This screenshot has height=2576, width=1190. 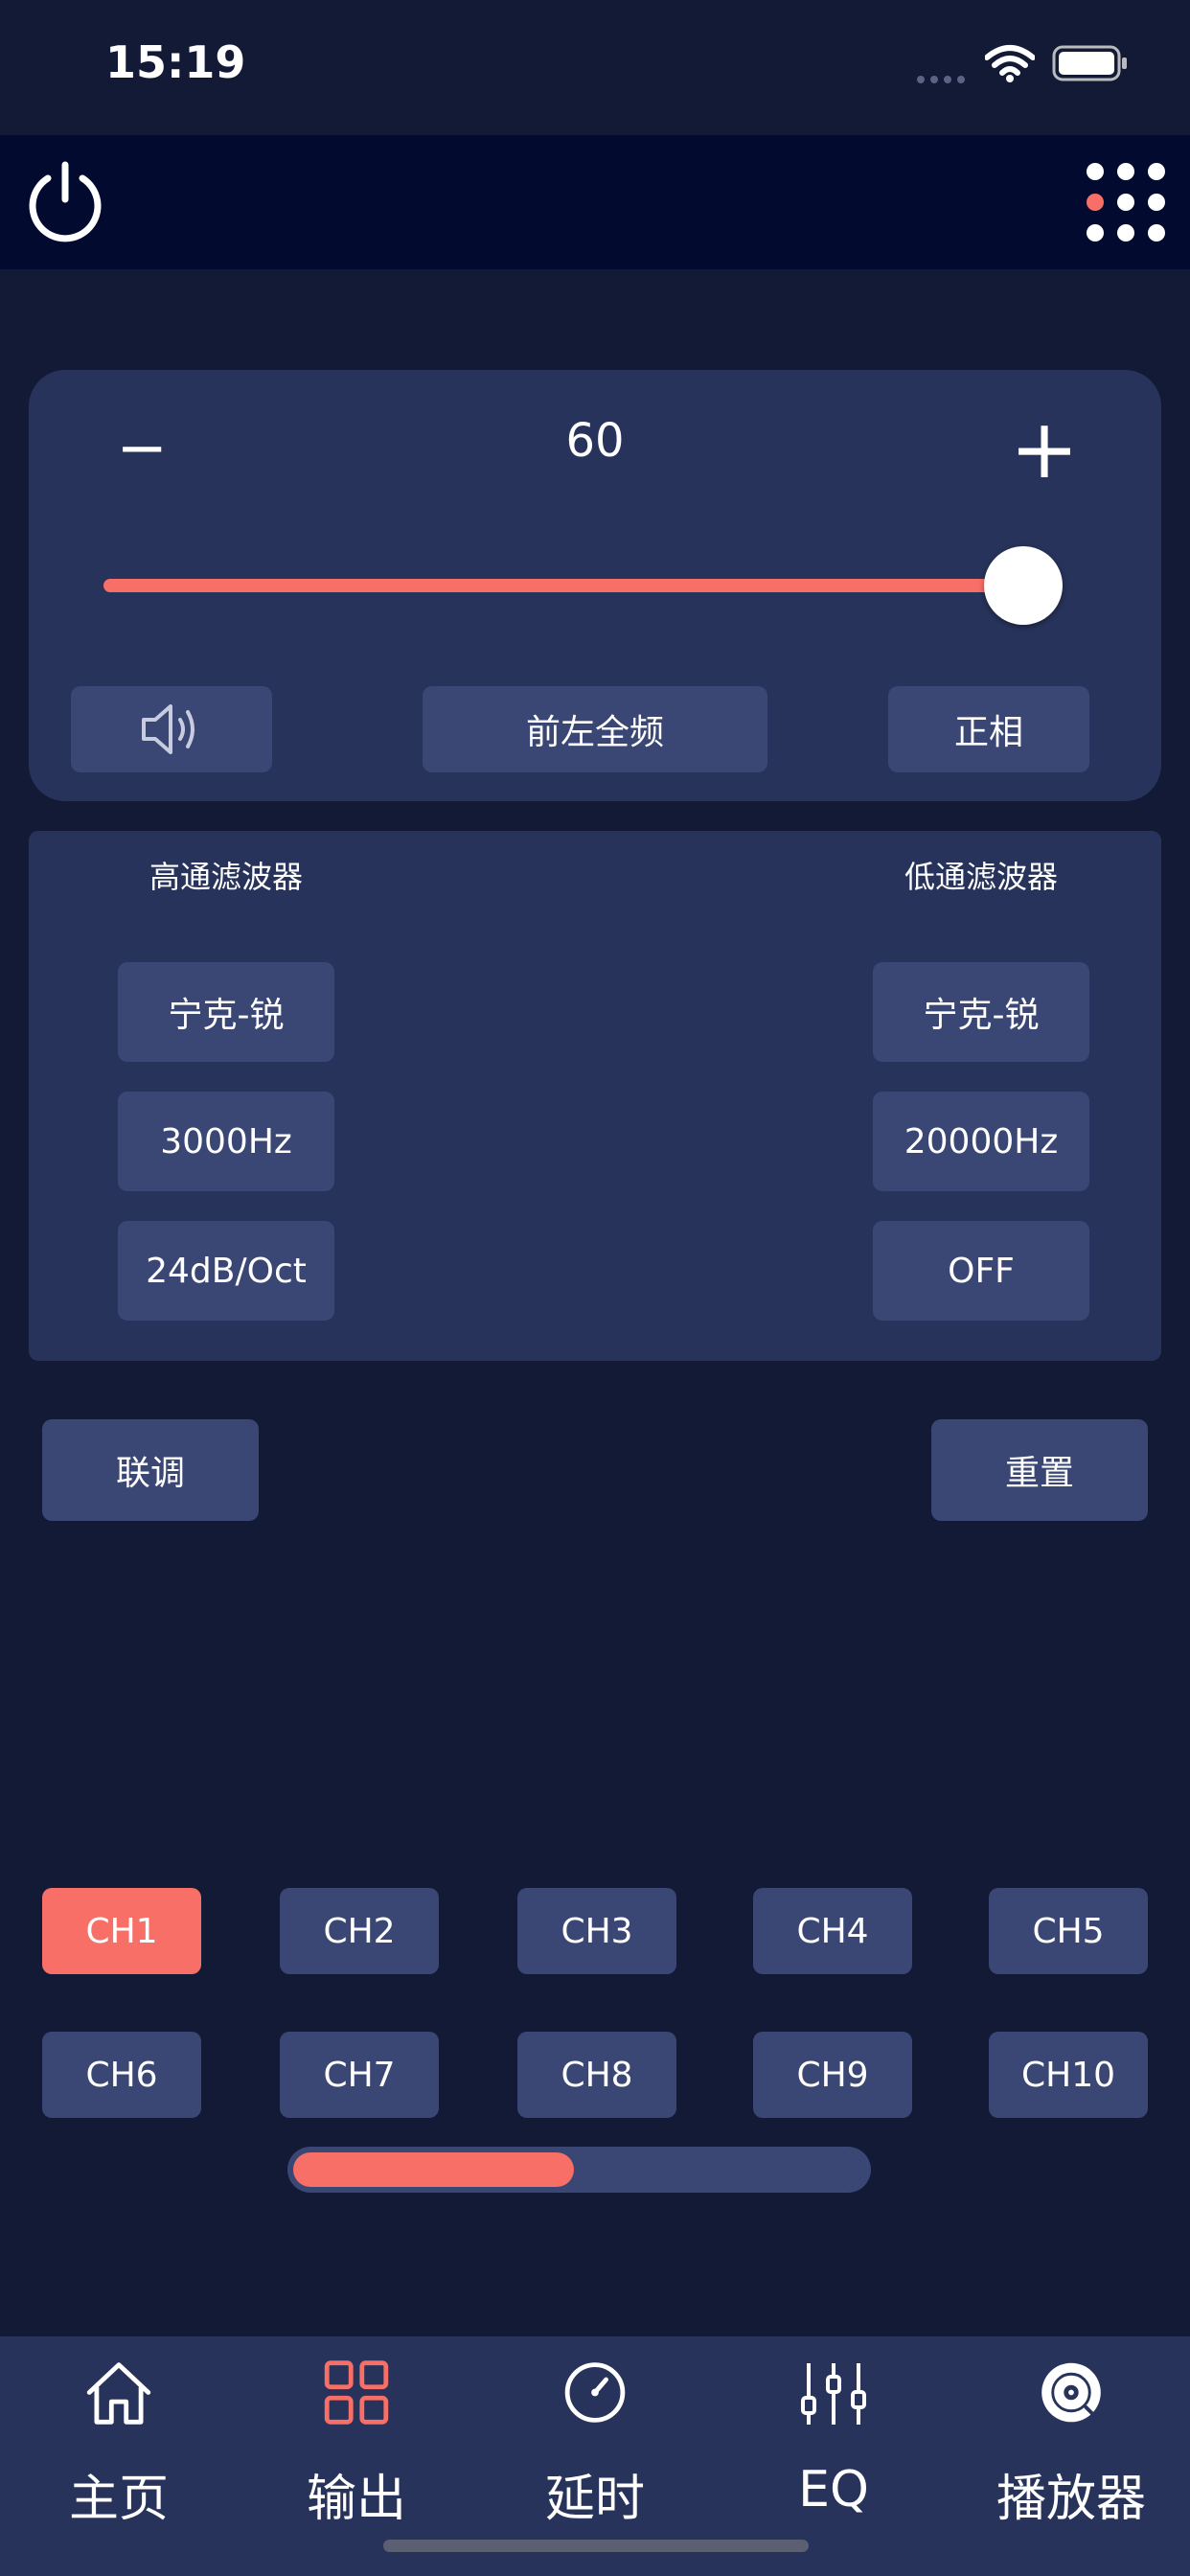 I want to click on high-pass-type-button: 宁克-锐, so click(x=226, y=1012).